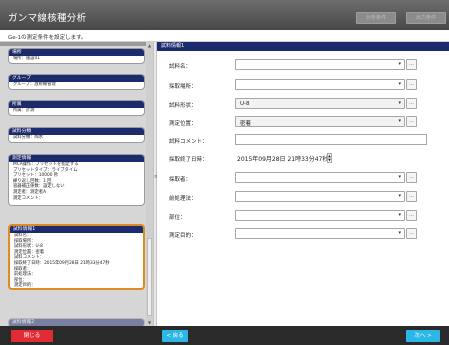 The image size is (449, 345). What do you see at coordinates (175, 336) in the screenshot?
I see `back-button: < 戻る` at bounding box center [175, 336].